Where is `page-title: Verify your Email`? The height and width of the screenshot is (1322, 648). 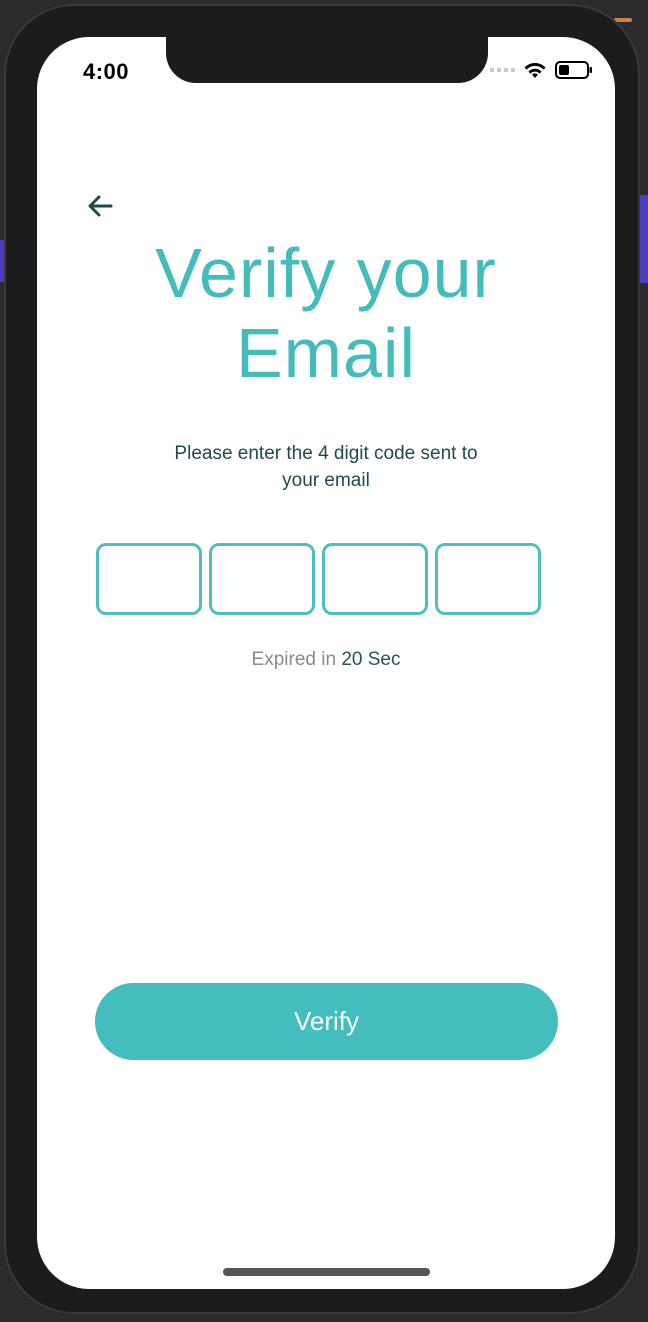 page-title: Verify your Email is located at coordinates (326, 313).